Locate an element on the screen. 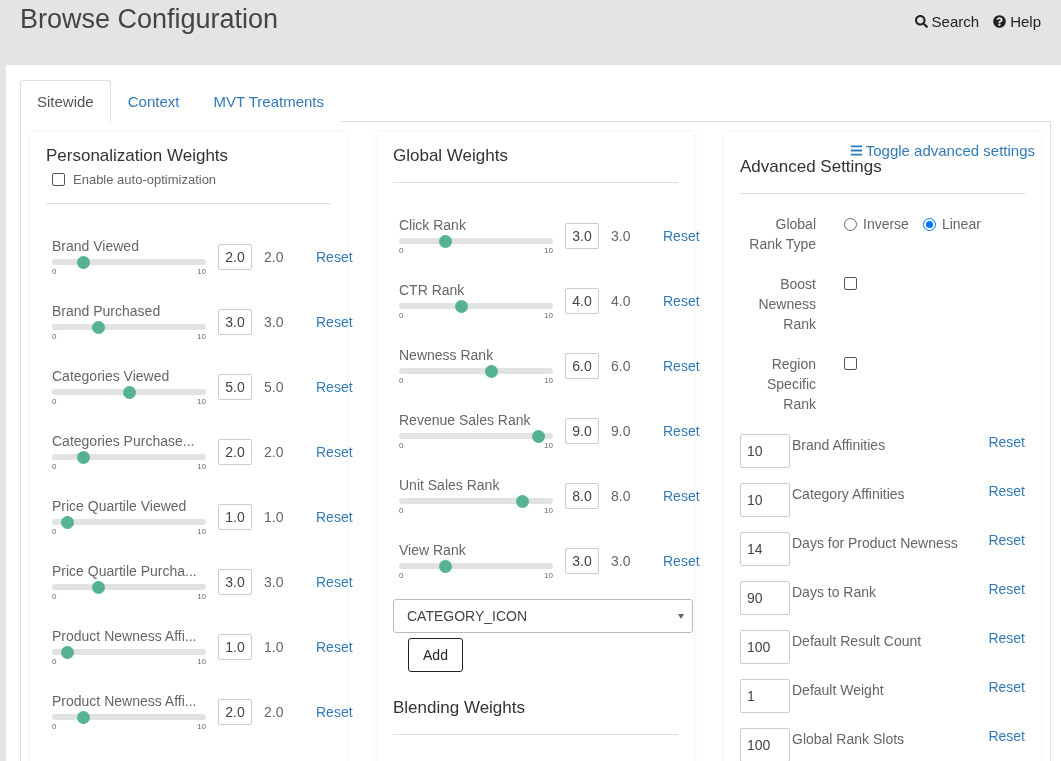 The width and height of the screenshot is (1061, 761). weight-input: 6.0 is located at coordinates (582, 365).